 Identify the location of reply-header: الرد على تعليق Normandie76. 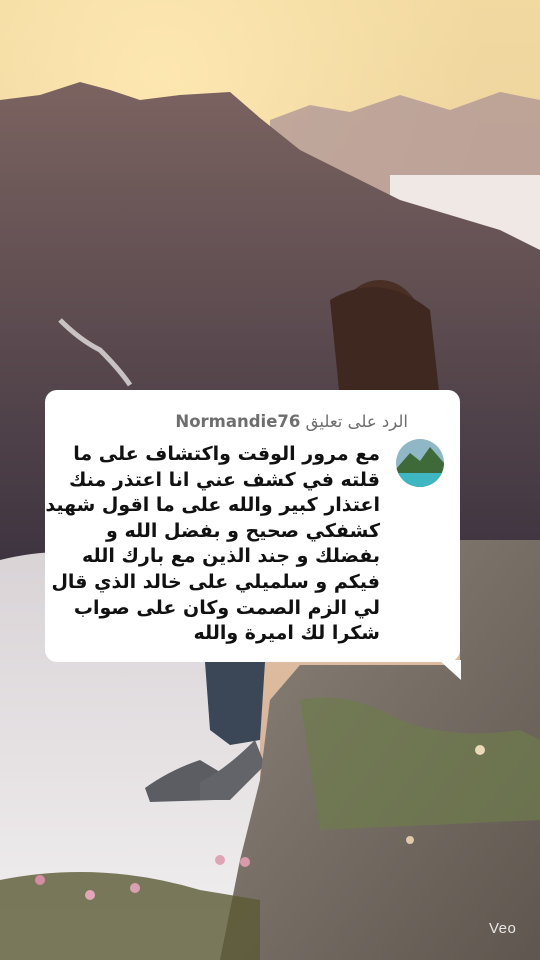
(291, 421).